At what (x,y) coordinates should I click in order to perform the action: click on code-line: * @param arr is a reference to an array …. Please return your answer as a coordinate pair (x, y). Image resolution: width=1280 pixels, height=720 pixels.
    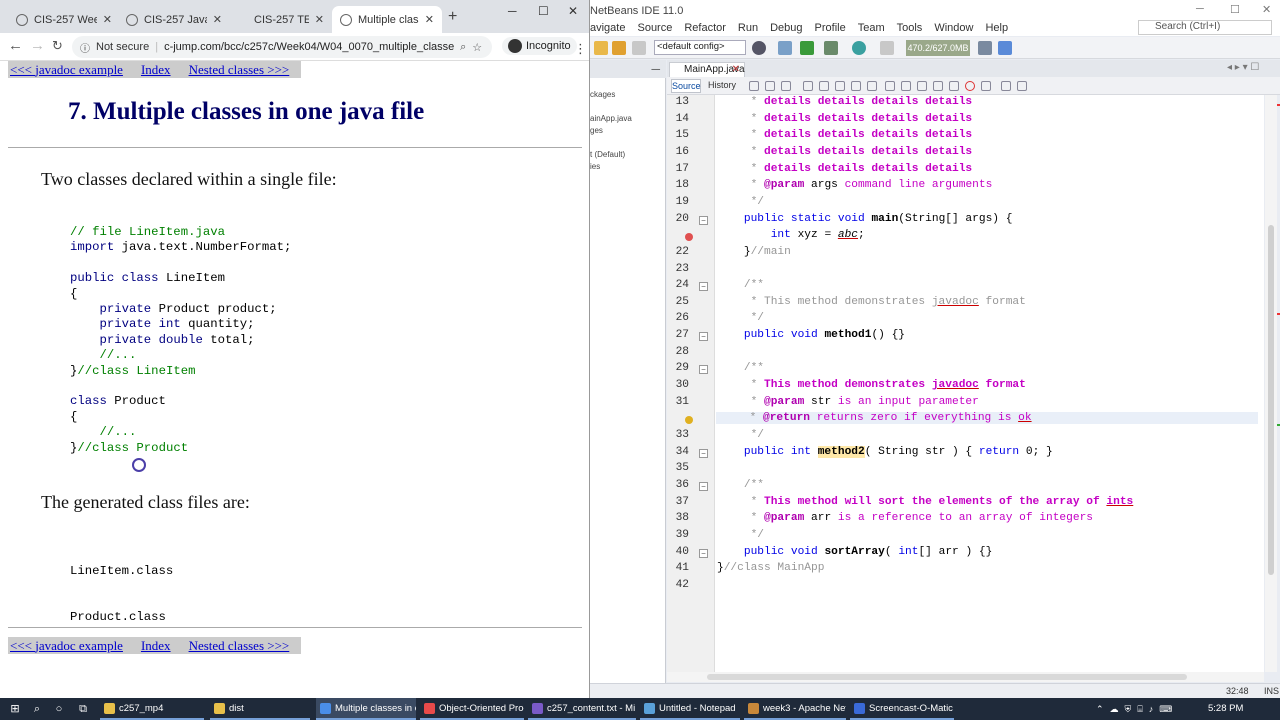
    Looking at the image, I should click on (905, 518).